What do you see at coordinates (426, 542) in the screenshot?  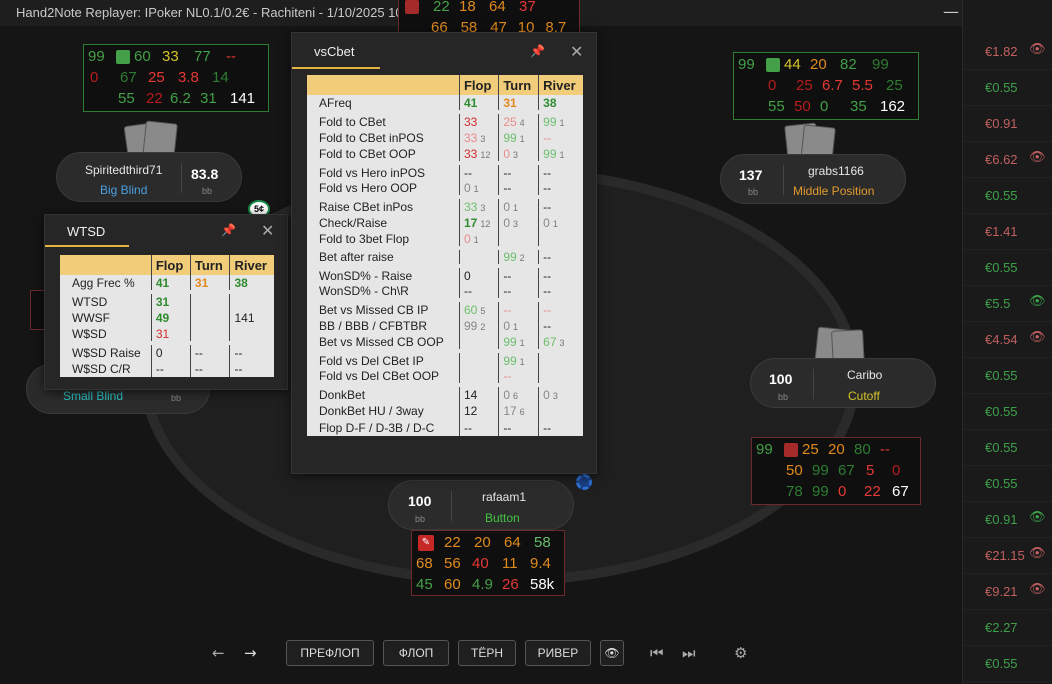 I see `pencil-icon: ✎` at bounding box center [426, 542].